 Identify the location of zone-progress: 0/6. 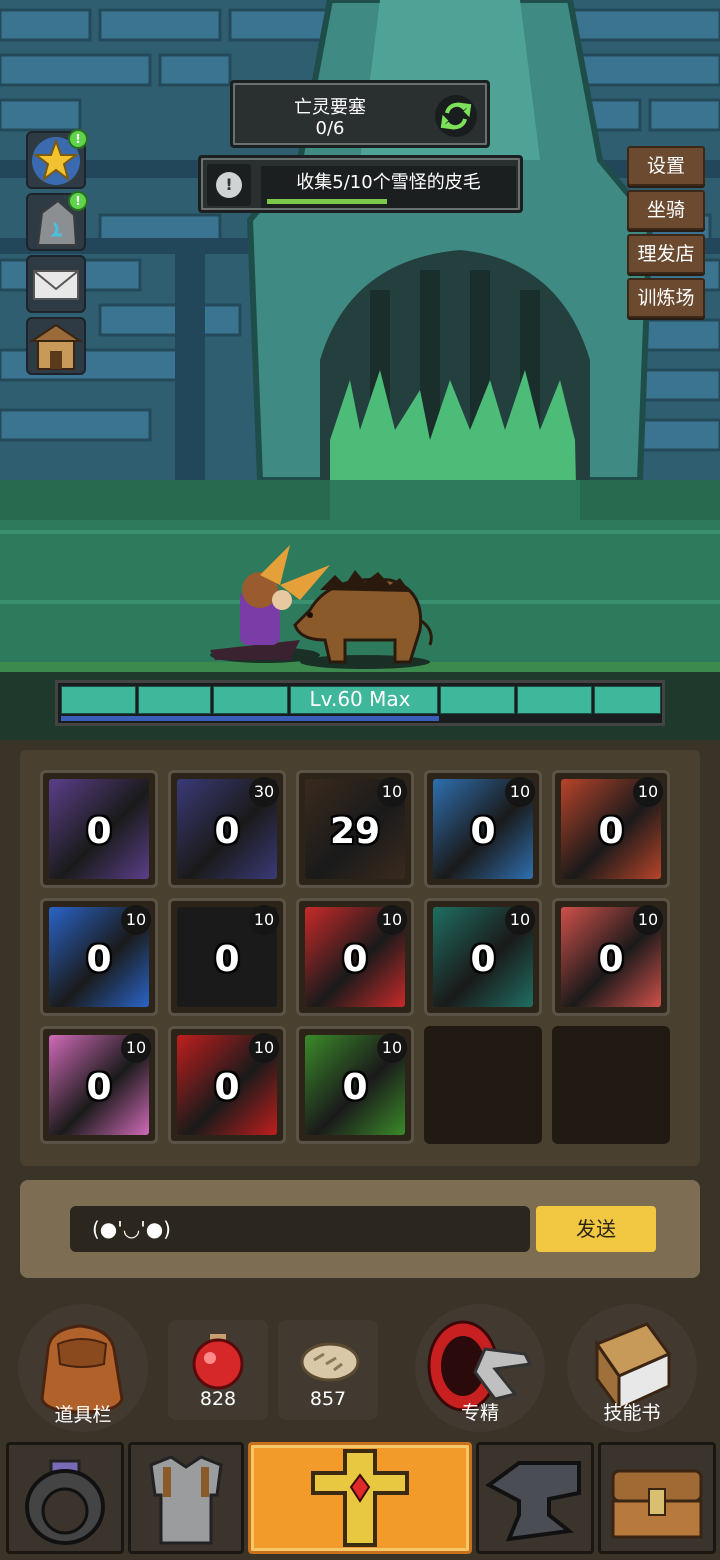
(330, 128).